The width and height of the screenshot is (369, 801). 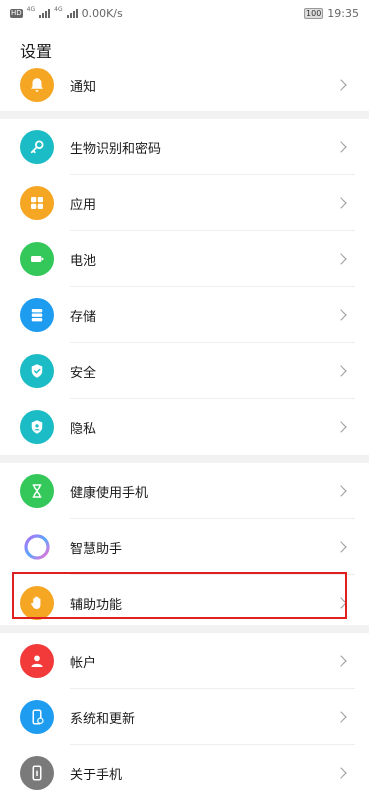 What do you see at coordinates (184, 371) in the screenshot?
I see `settings-item-security: 安全` at bounding box center [184, 371].